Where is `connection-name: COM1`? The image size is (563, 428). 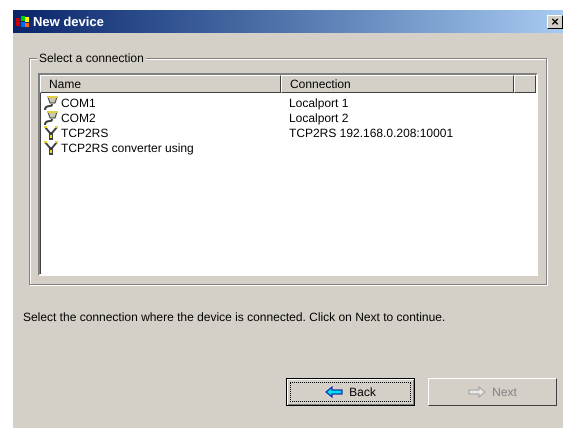
connection-name: COM1 is located at coordinates (78, 103).